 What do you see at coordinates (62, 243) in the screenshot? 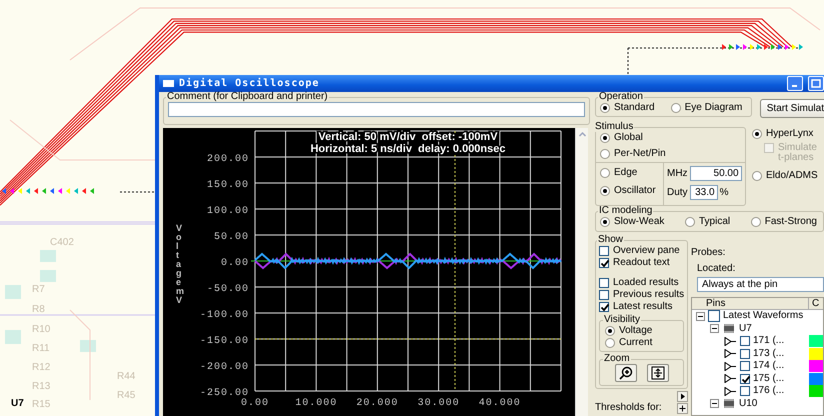
I see `component-label: C402` at bounding box center [62, 243].